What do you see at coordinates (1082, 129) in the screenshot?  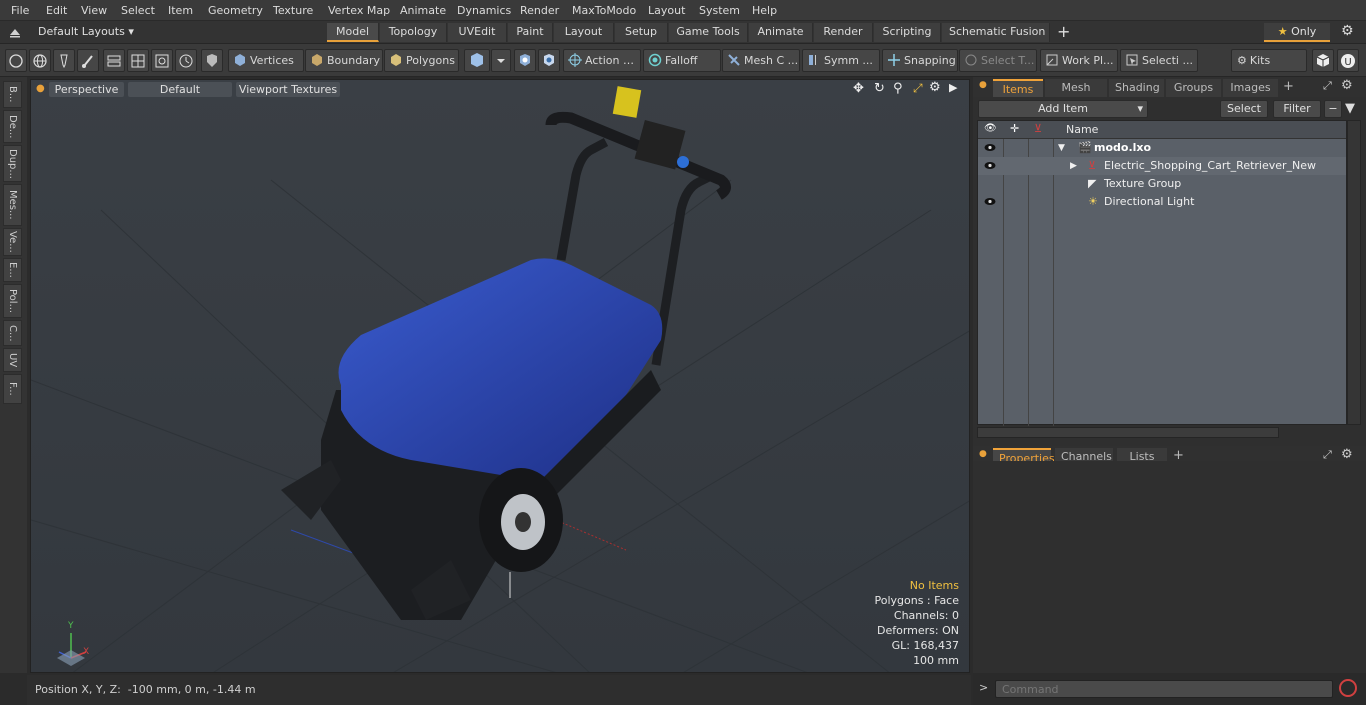 I see `name-column-header: Name` at bounding box center [1082, 129].